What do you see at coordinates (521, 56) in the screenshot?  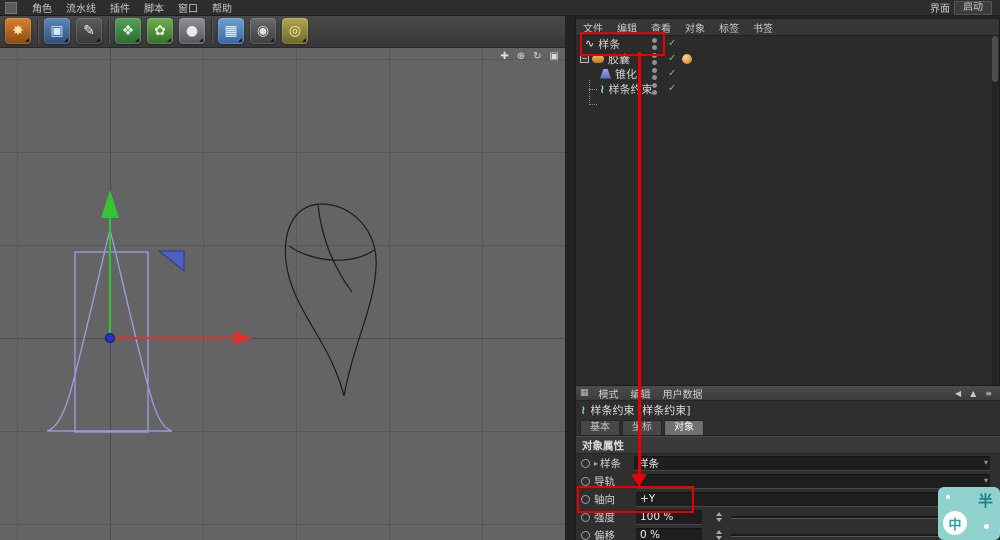 I see `zoom-icon: ⊕` at bounding box center [521, 56].